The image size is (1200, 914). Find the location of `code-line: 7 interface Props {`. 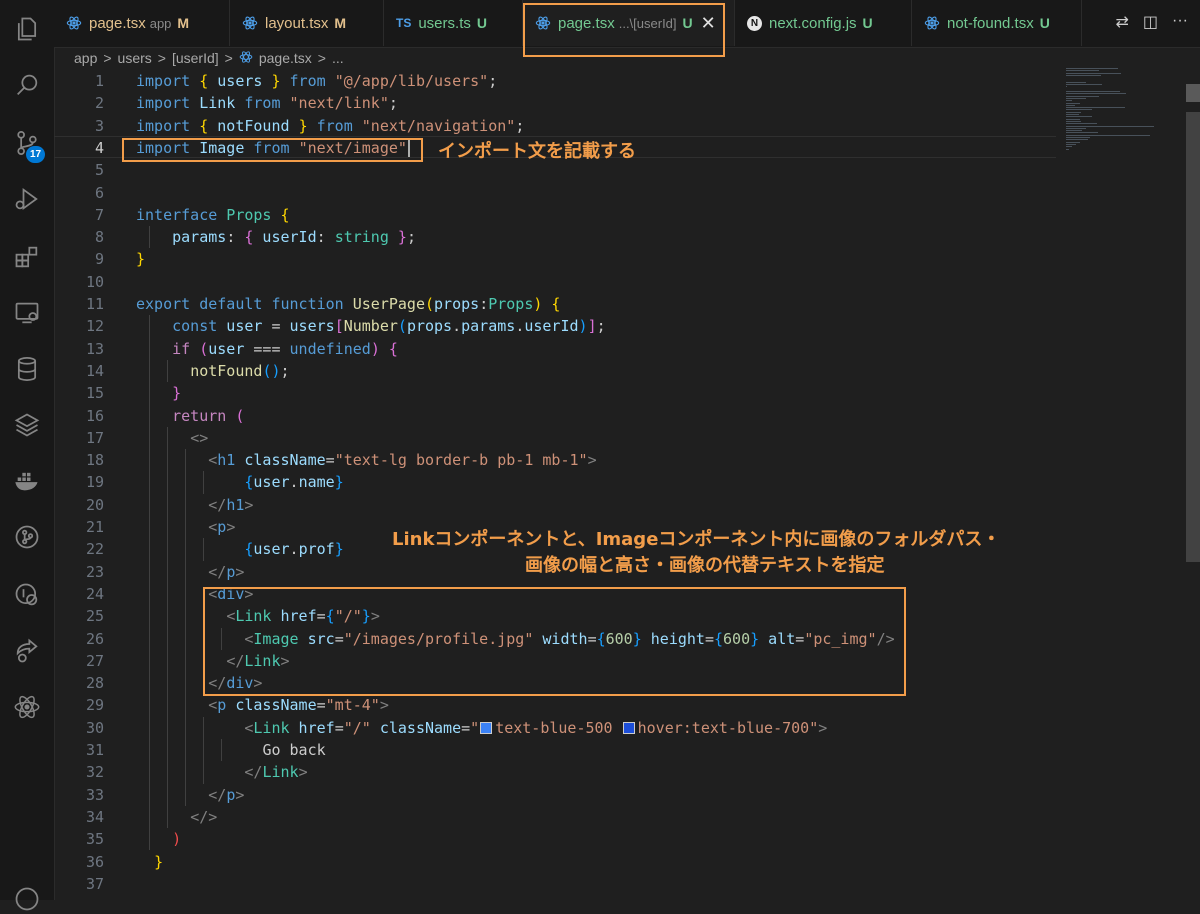

code-line: 7 interface Props { is located at coordinates (554, 215).